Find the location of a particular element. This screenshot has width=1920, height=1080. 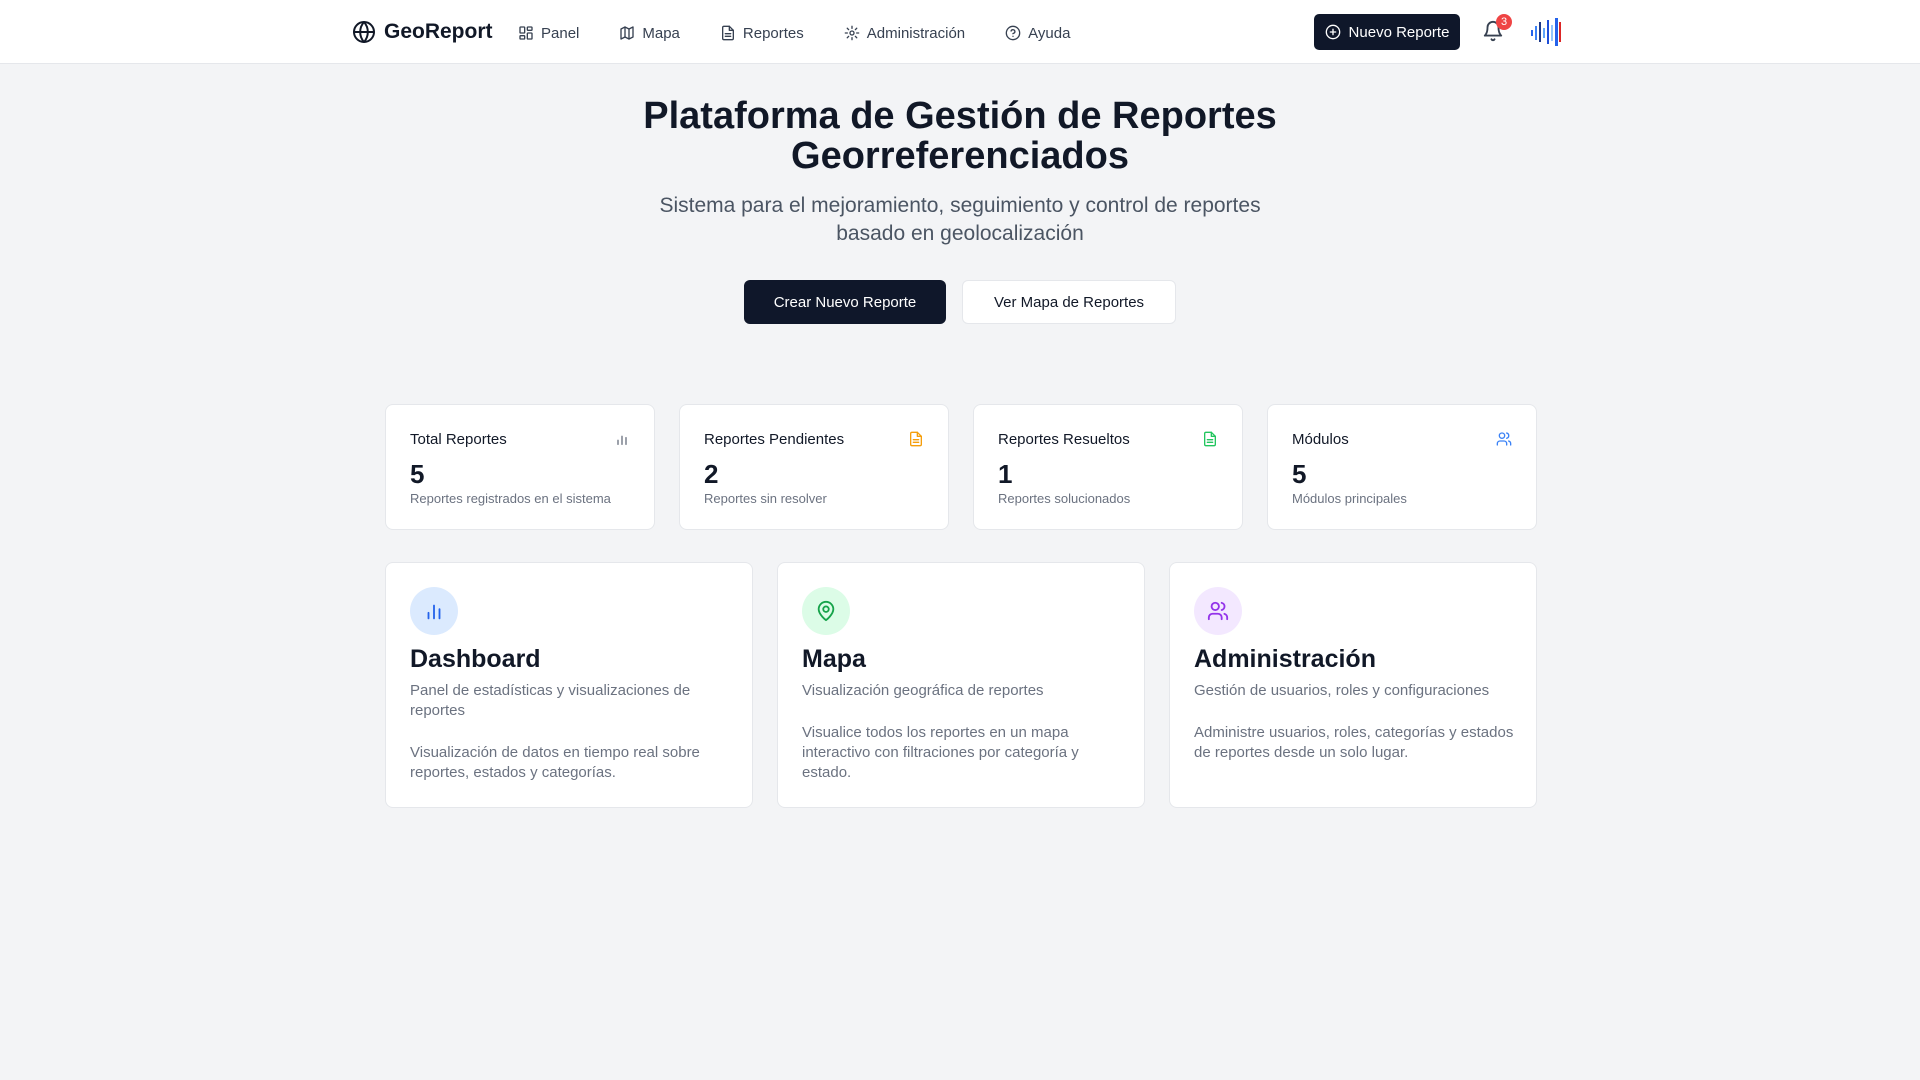

stat-value: 1 is located at coordinates (1005, 474).